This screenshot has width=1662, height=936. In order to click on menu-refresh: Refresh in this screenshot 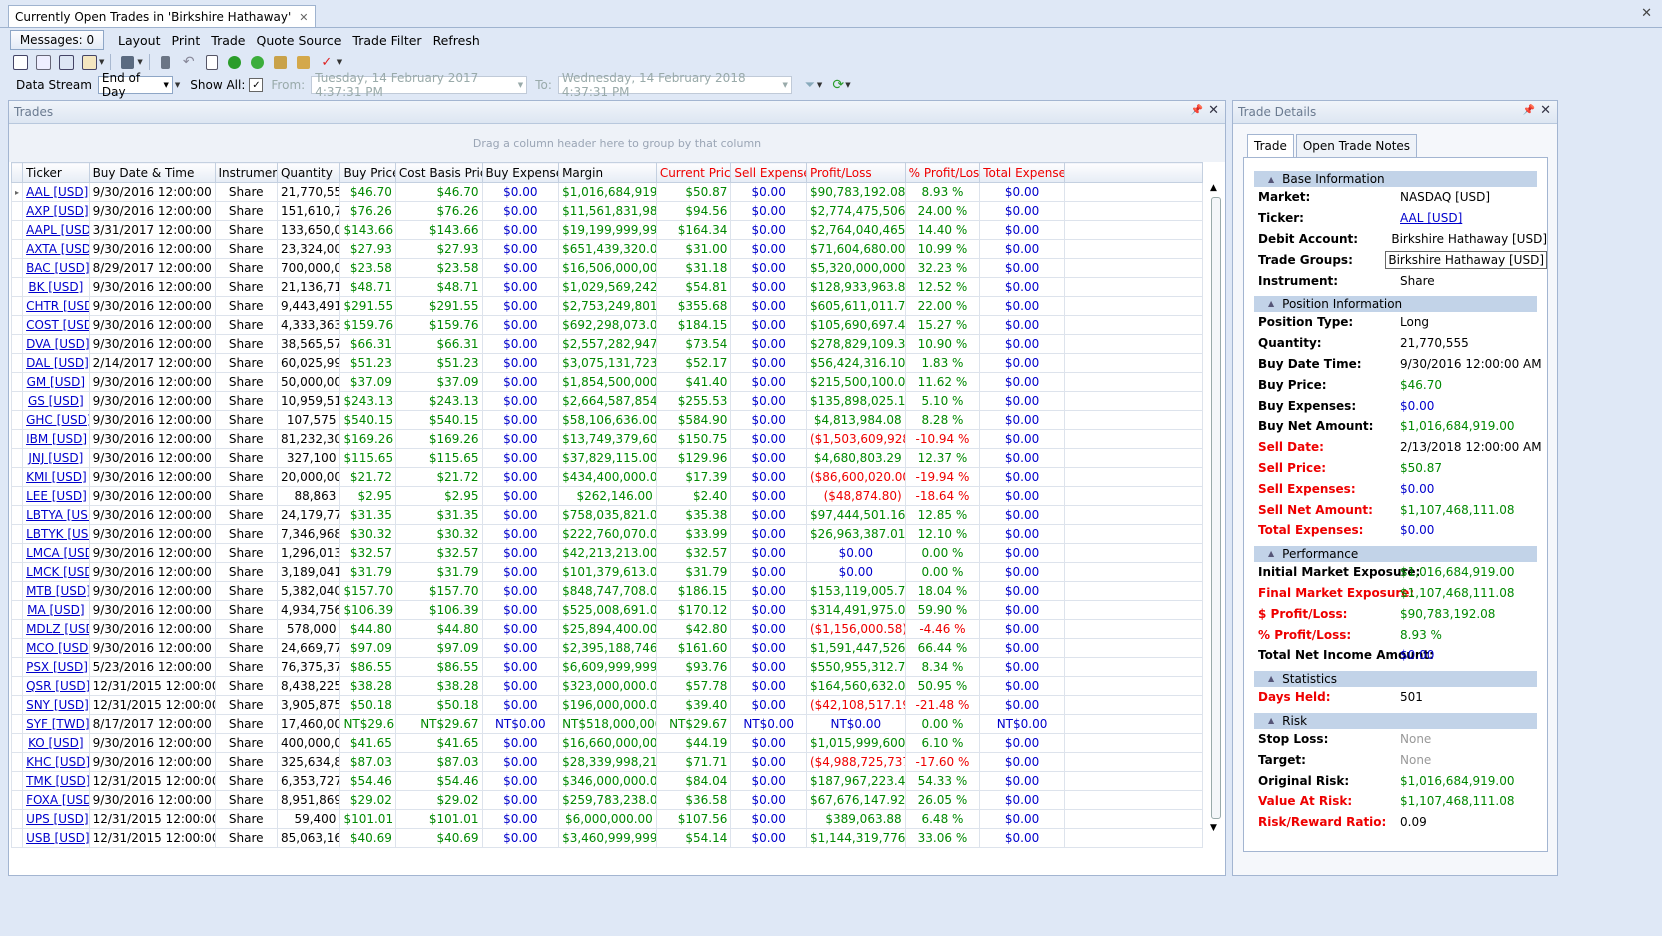, I will do `click(456, 40)`.